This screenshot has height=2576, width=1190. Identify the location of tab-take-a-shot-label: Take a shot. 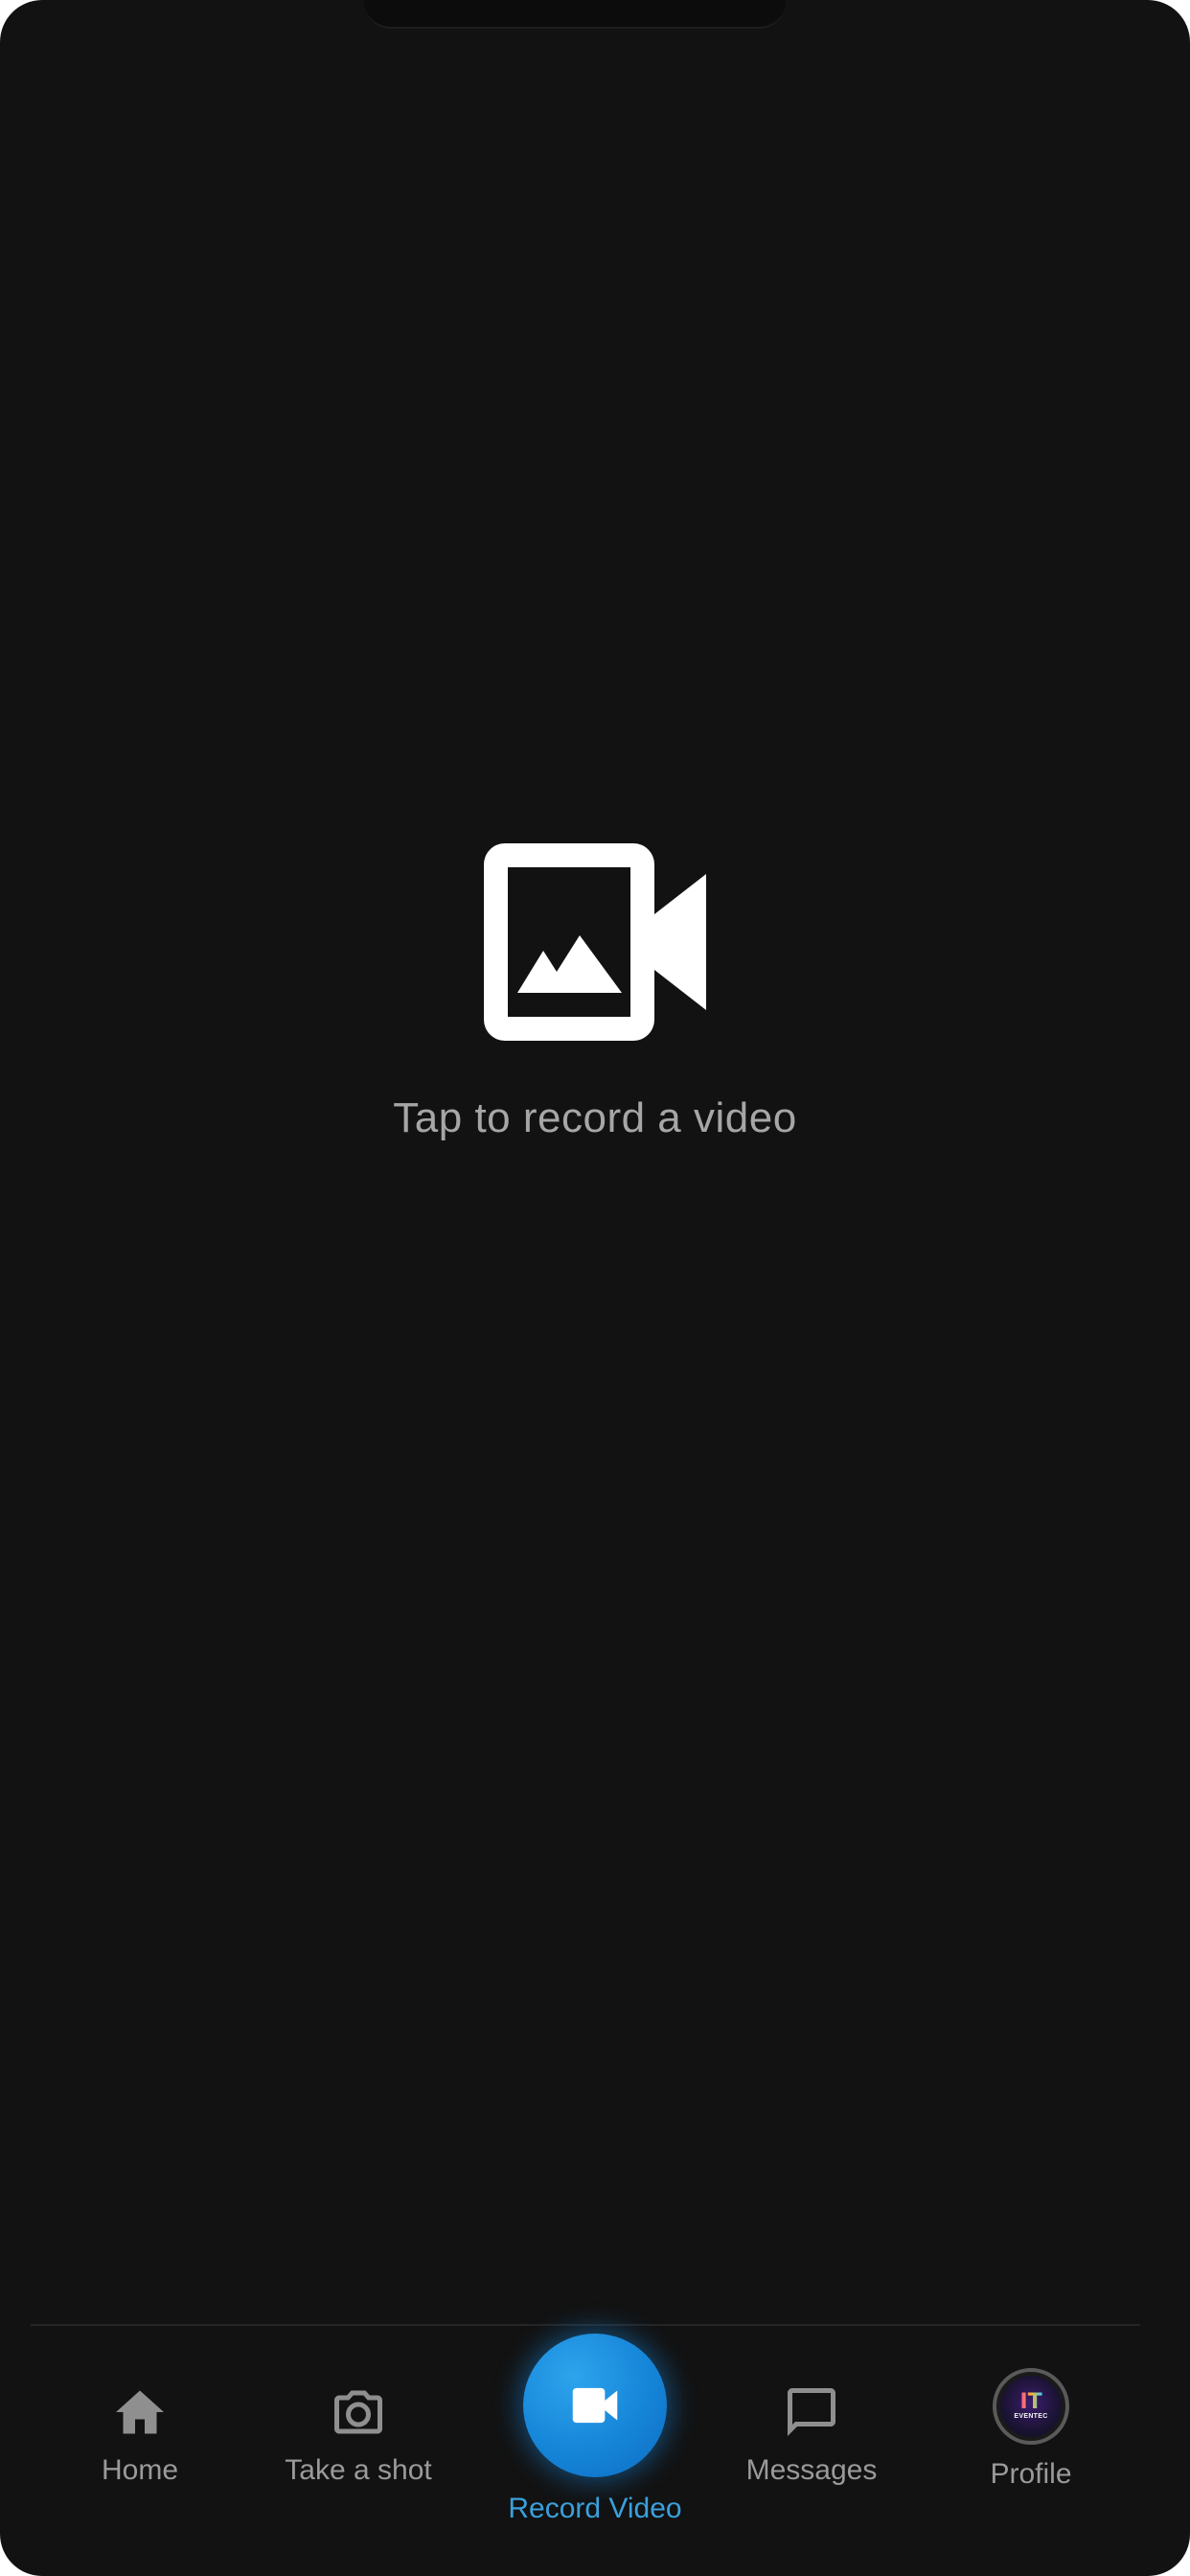
(358, 2470).